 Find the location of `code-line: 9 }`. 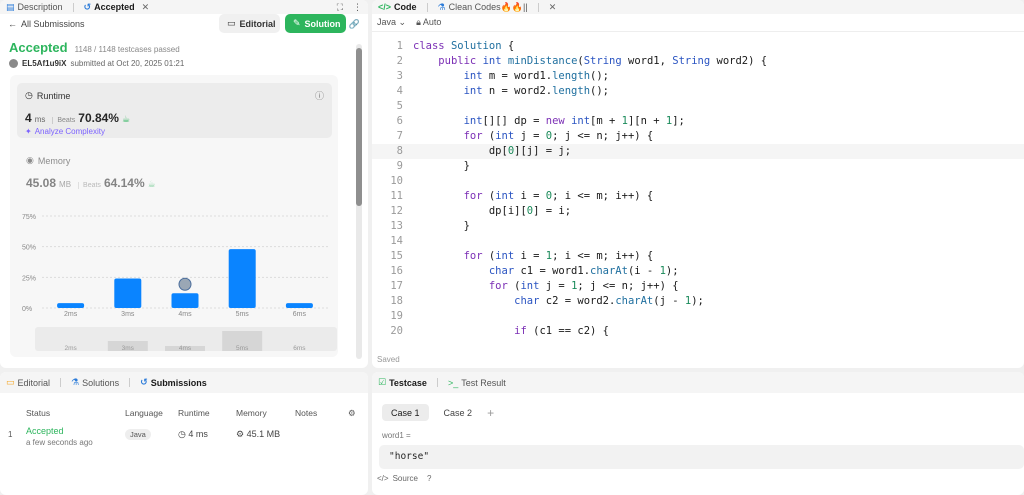

code-line: 9 } is located at coordinates (698, 166).